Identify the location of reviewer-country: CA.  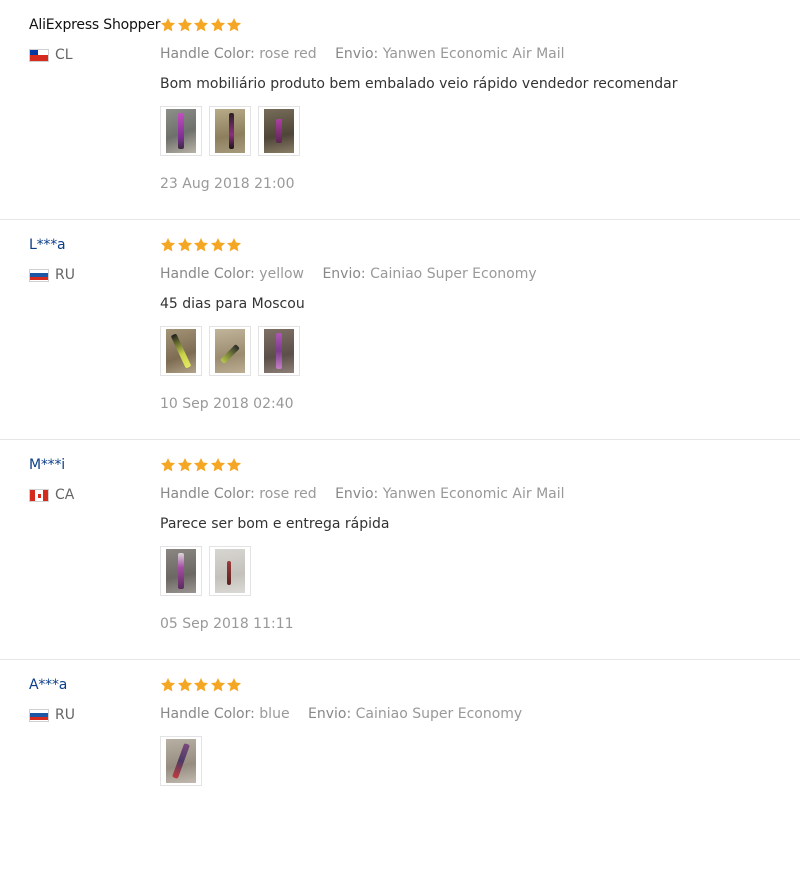
(91, 495).